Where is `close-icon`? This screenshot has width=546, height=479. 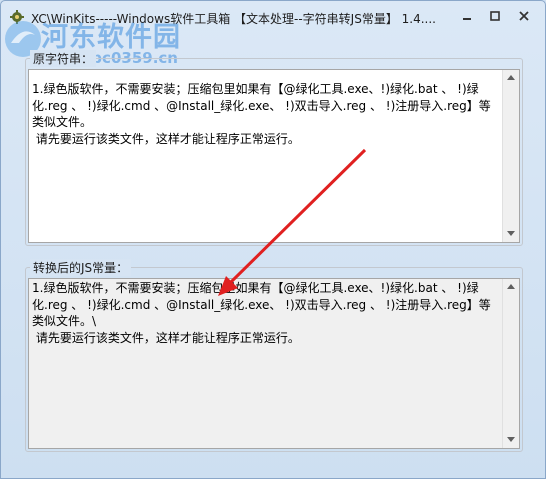
close-icon is located at coordinates (524, 16).